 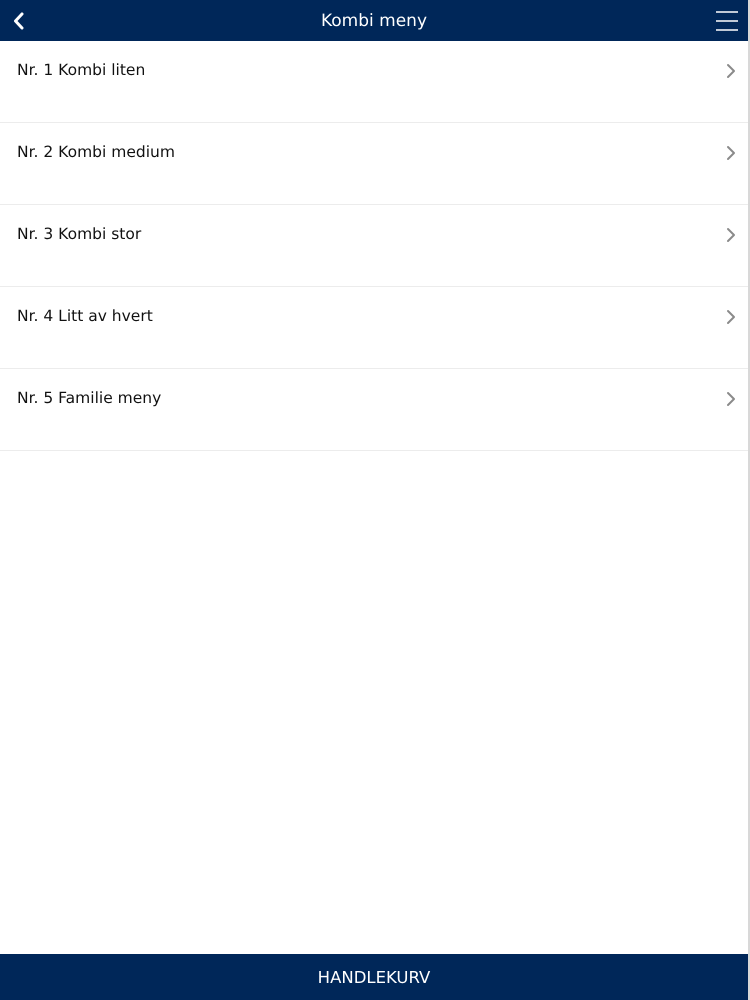 I want to click on menu-list-item: Nr. 1 Kombi liten, so click(x=374, y=82).